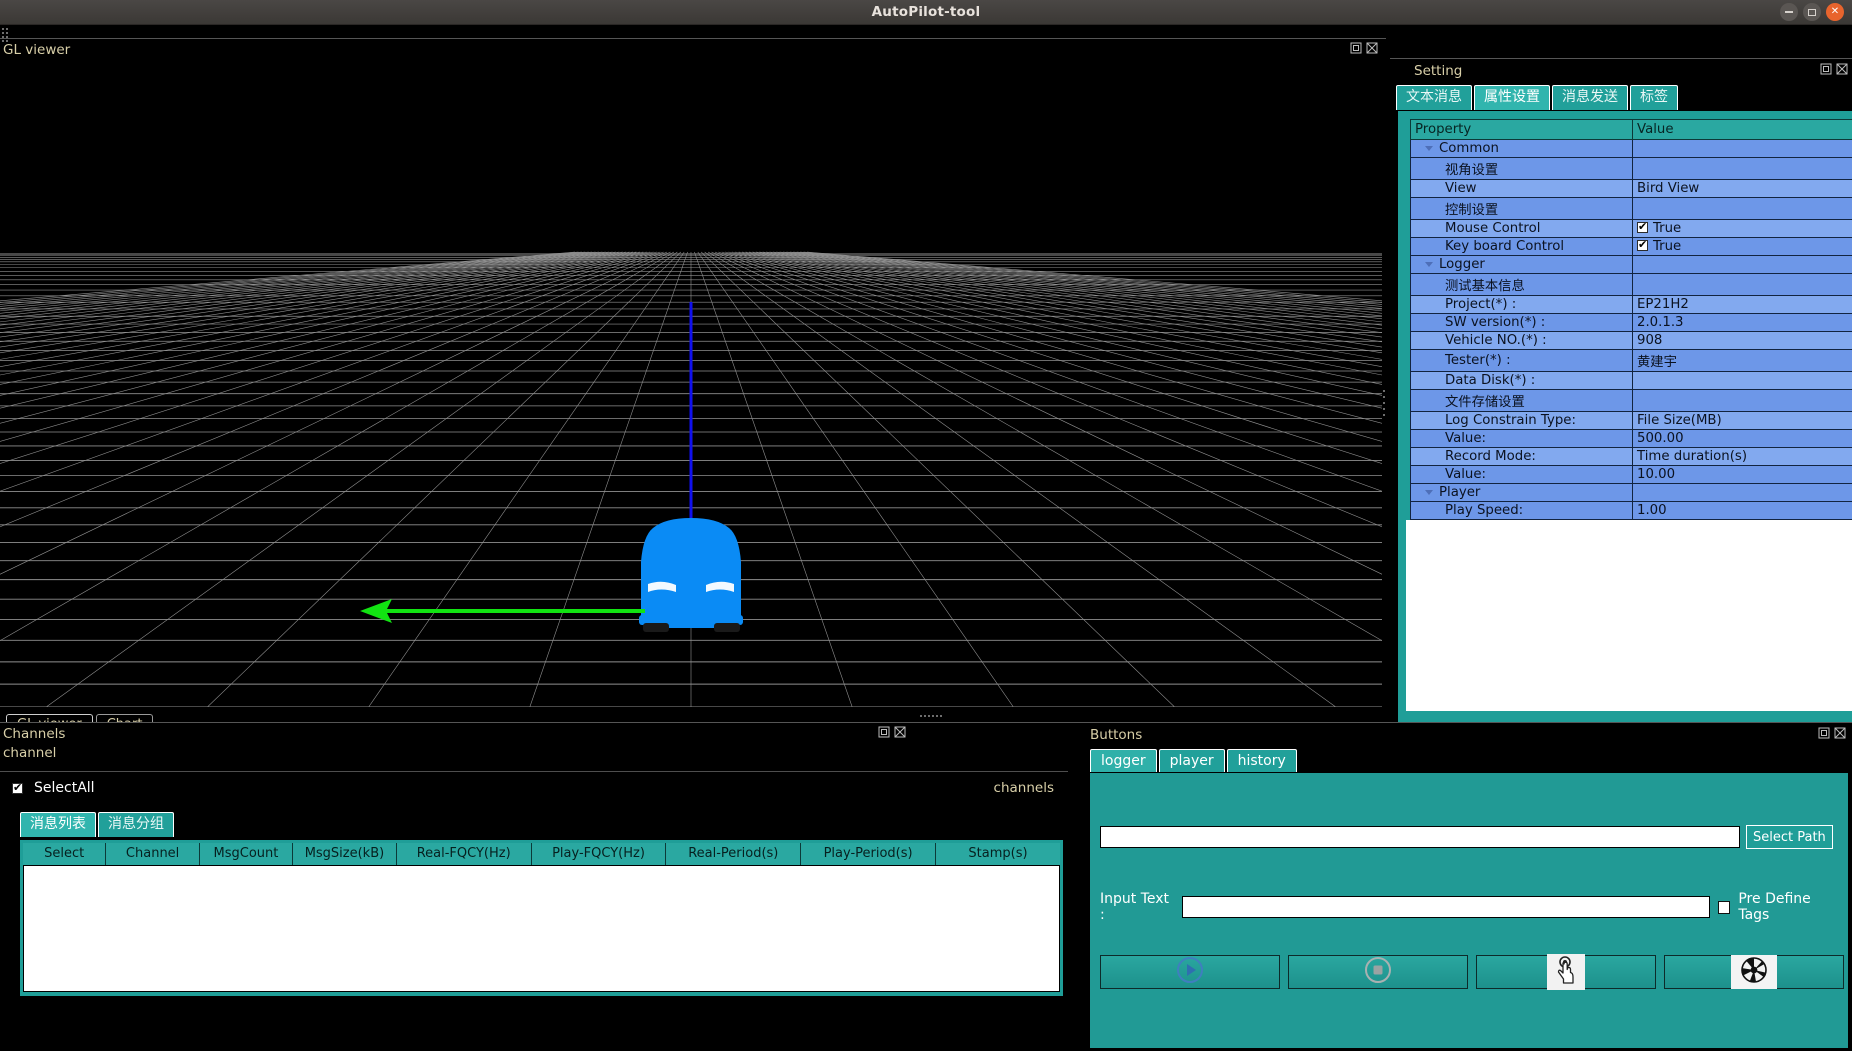 The width and height of the screenshot is (1852, 1051). What do you see at coordinates (1512, 97) in the screenshot?
I see `tab-property-setting: 属性设置` at bounding box center [1512, 97].